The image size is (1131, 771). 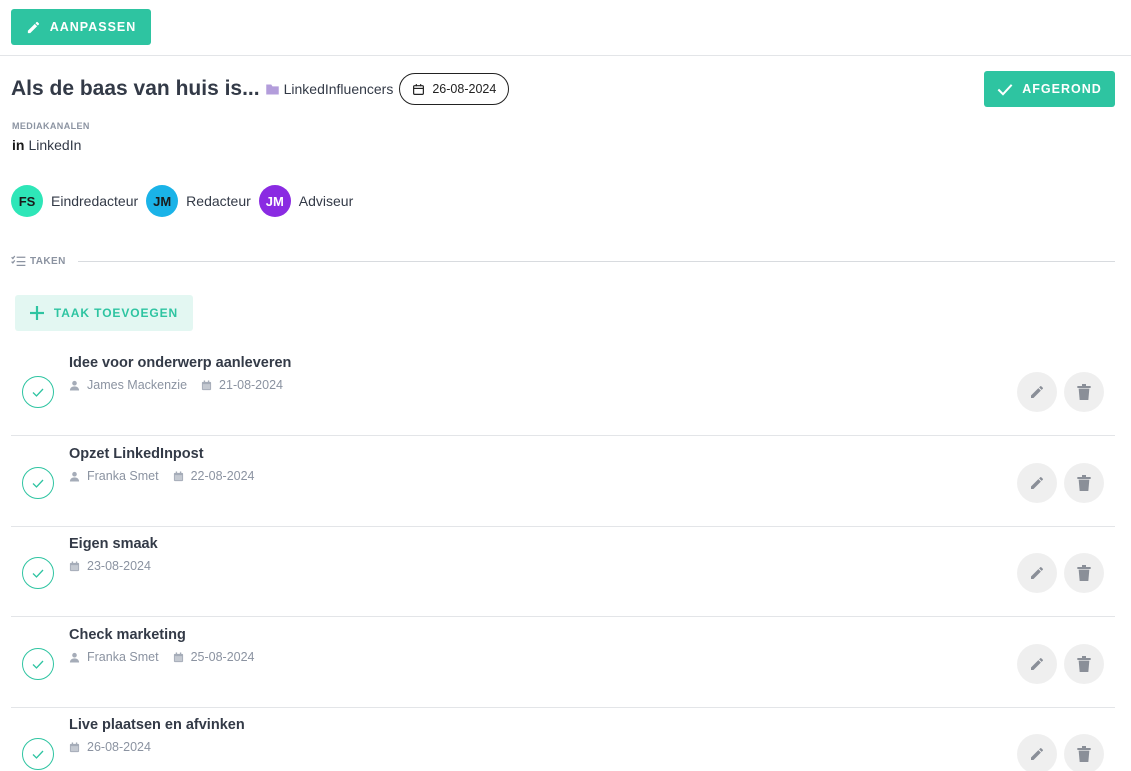 What do you see at coordinates (127, 635) in the screenshot?
I see `task-title: Check marketing` at bounding box center [127, 635].